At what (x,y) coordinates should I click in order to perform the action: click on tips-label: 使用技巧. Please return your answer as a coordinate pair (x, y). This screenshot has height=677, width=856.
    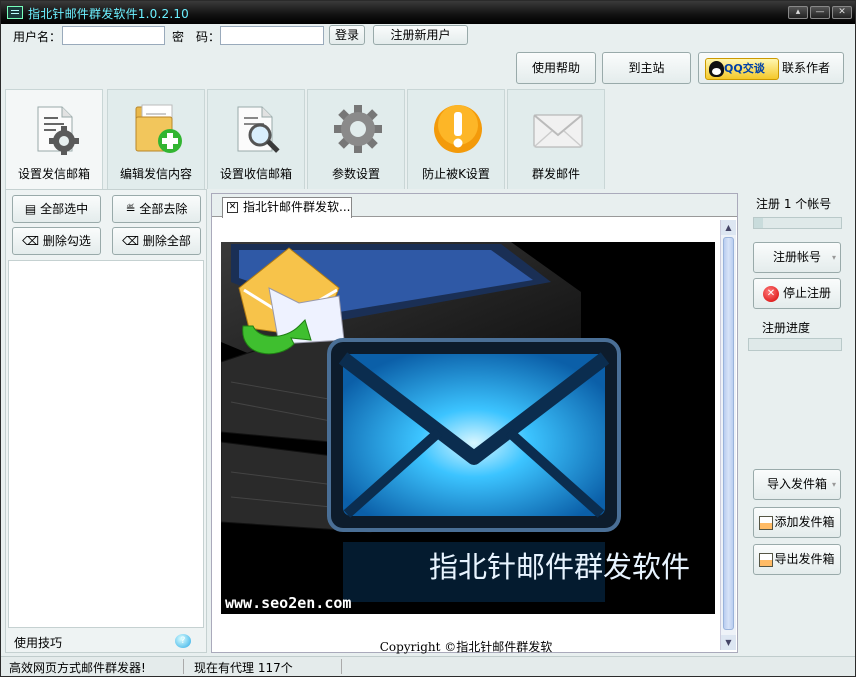
    Looking at the image, I should click on (38, 642).